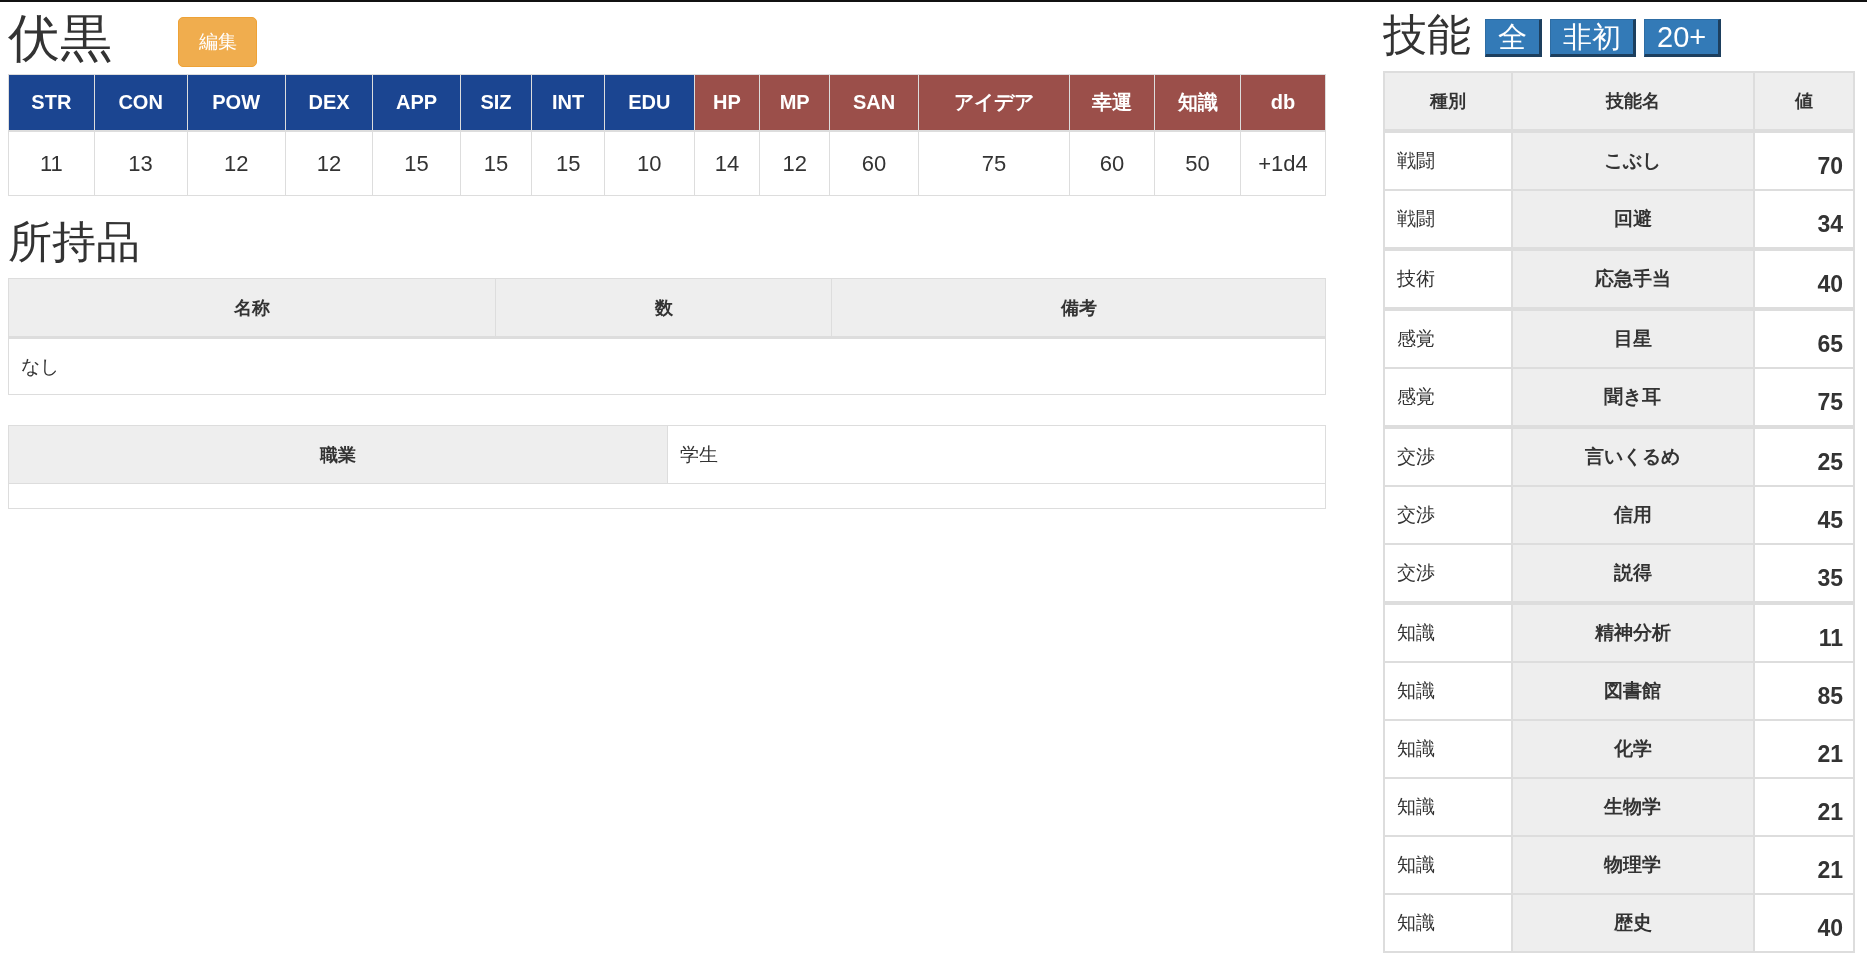 Image resolution: width=1867 pixels, height=972 pixels. I want to click on stat-value: 75, so click(994, 163).